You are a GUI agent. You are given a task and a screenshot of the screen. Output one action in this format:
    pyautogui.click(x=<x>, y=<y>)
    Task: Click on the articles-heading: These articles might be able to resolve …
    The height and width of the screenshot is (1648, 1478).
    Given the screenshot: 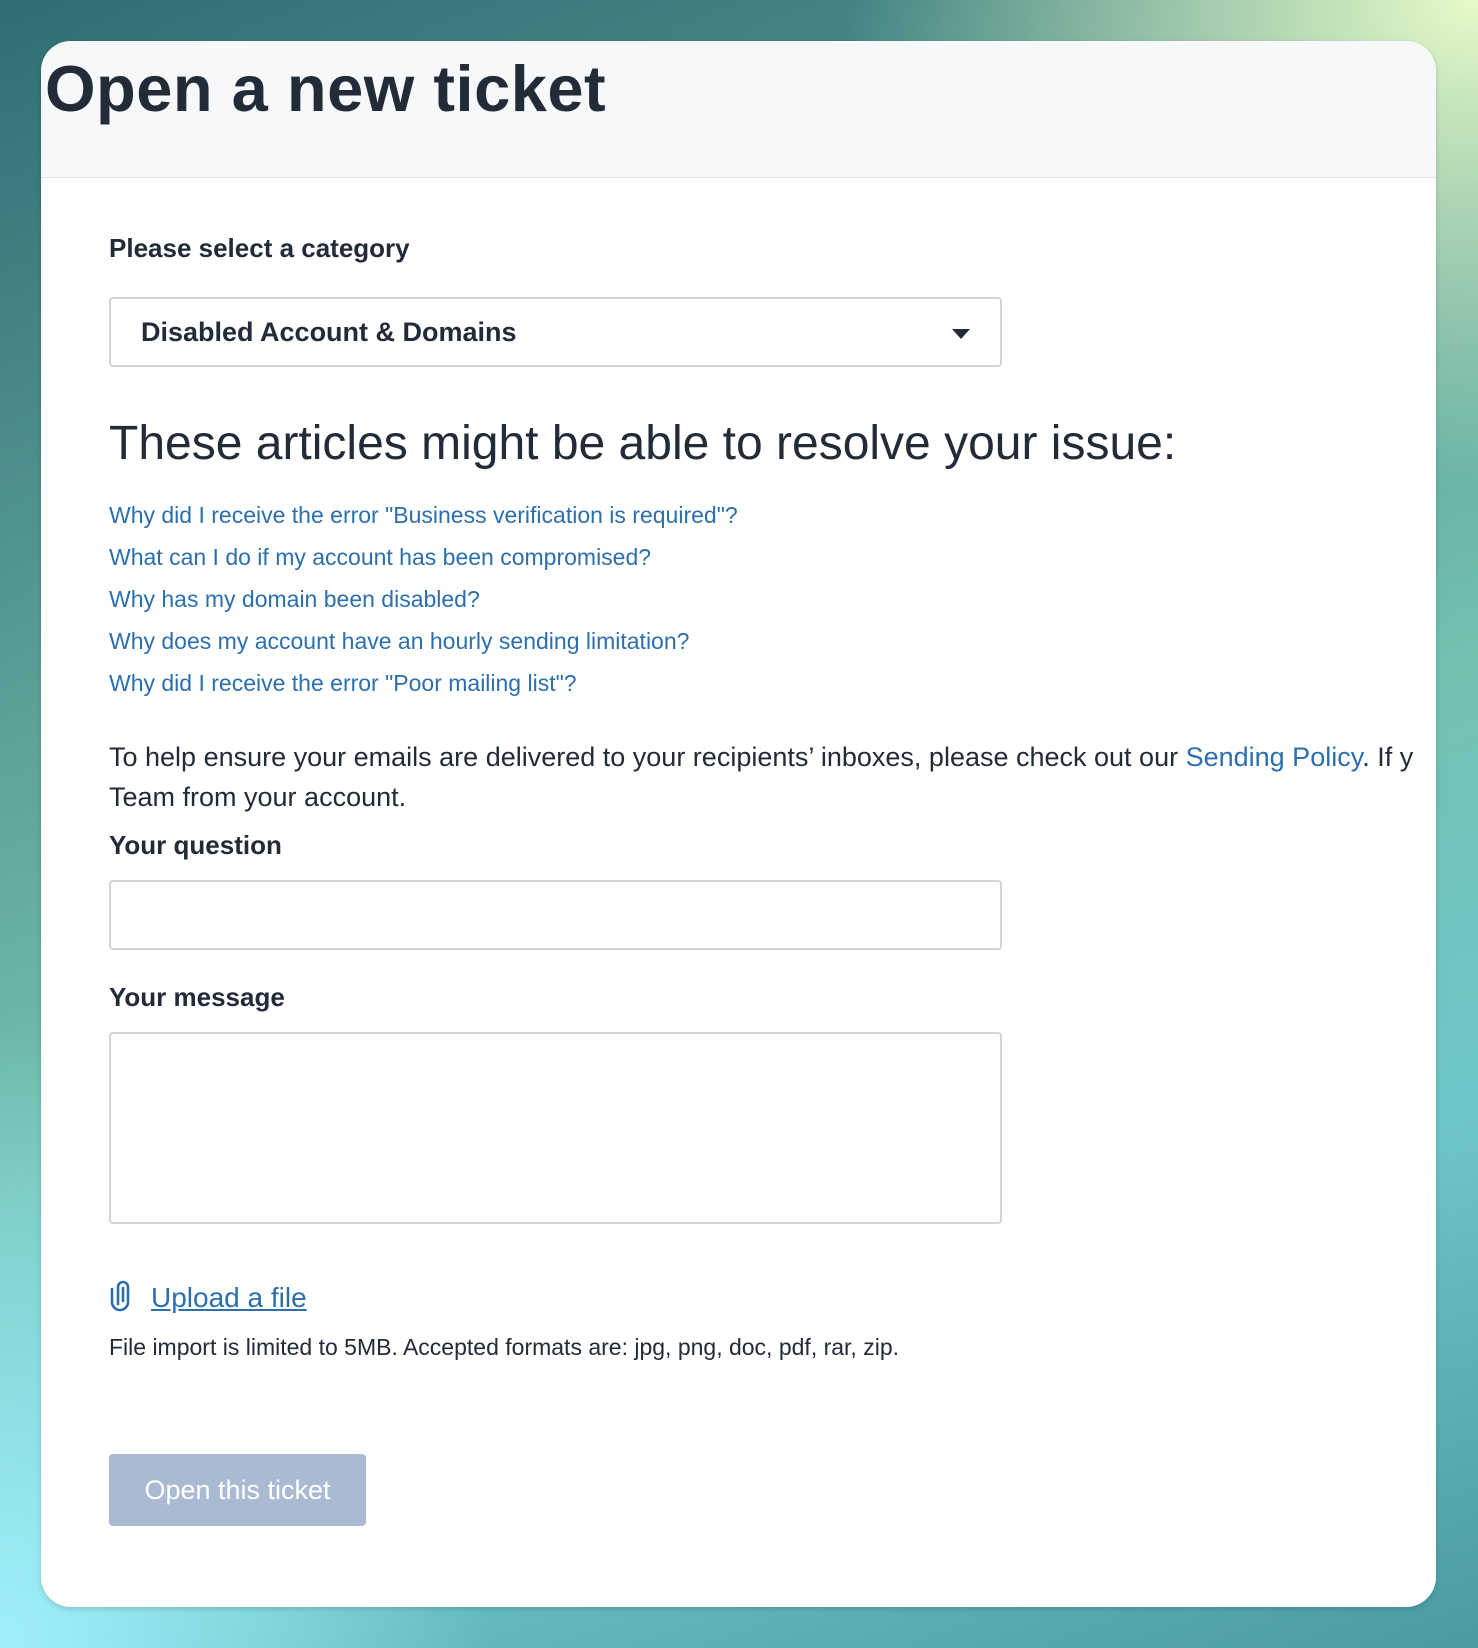 What is the action you would take?
    pyautogui.click(x=643, y=443)
    